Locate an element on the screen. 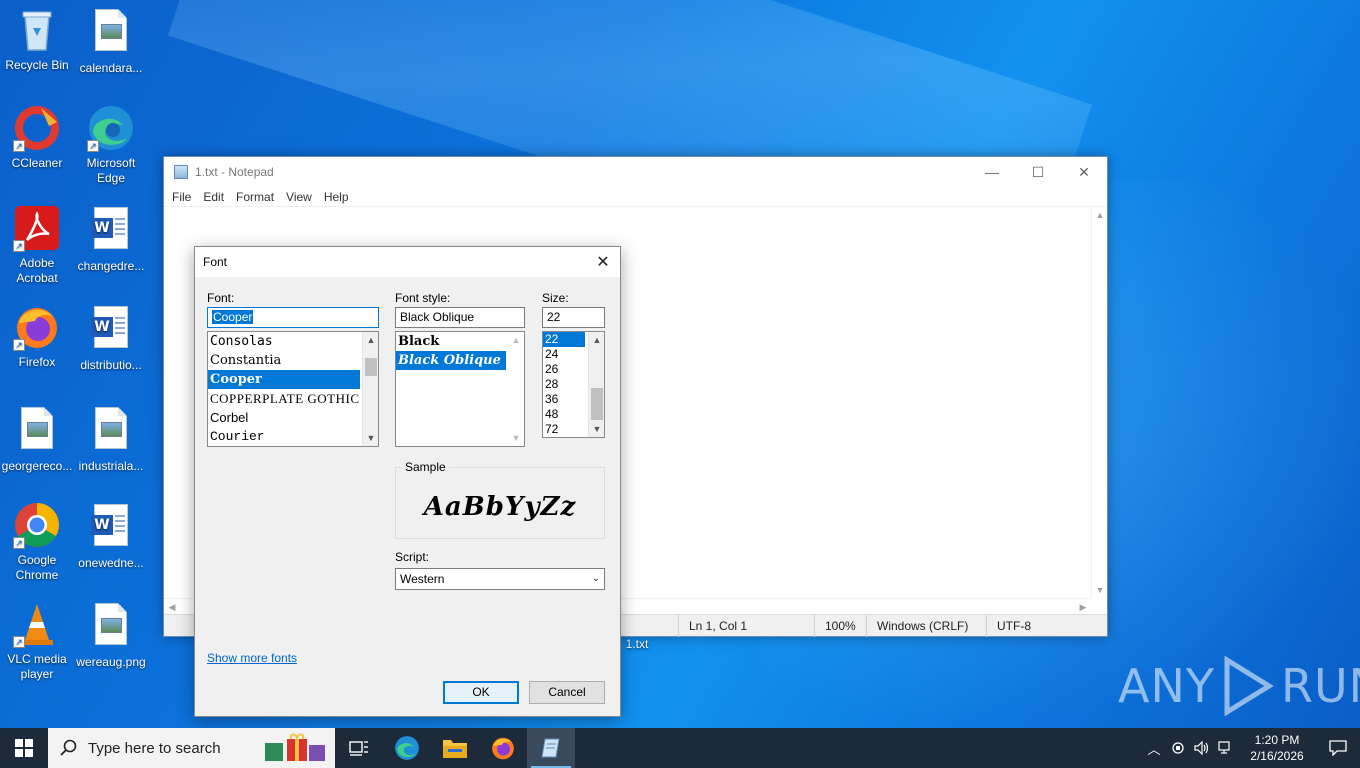 The width and height of the screenshot is (1360, 768). font-list-item: Corbel is located at coordinates (293, 417).